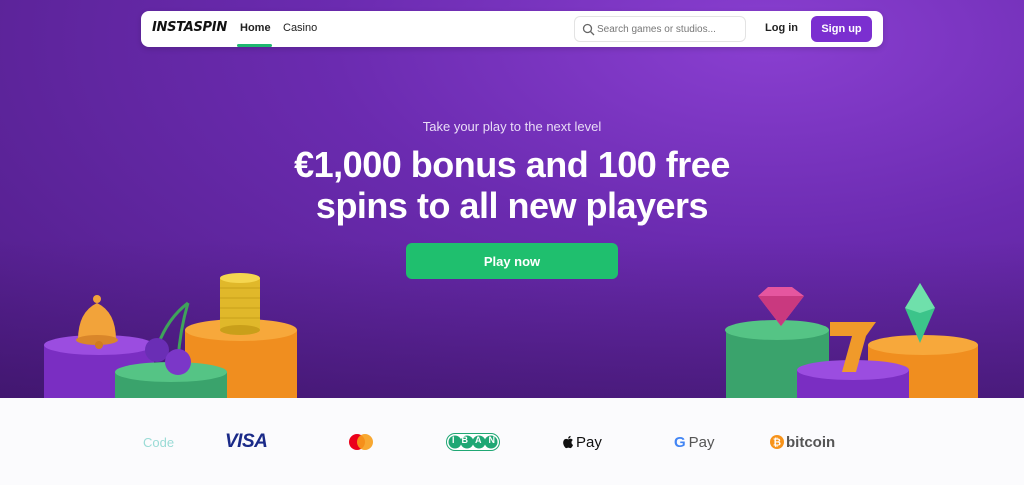 This screenshot has height=485, width=1024. What do you see at coordinates (701, 442) in the screenshot?
I see `googlepay-label: Pay` at bounding box center [701, 442].